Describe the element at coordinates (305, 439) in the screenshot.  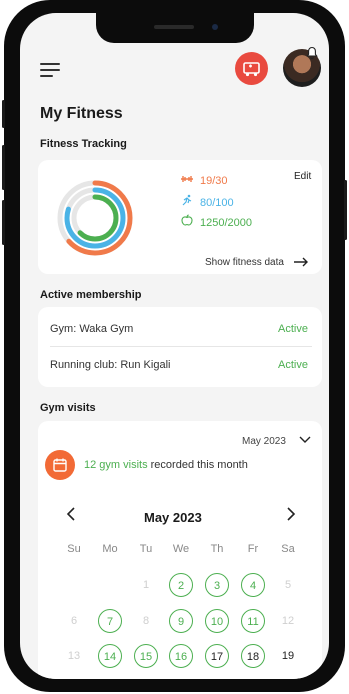
I see `chevron-down-icon` at that location.